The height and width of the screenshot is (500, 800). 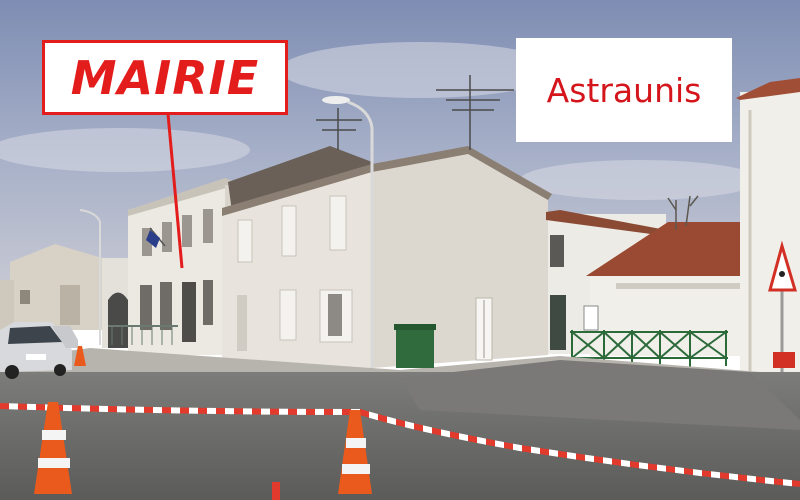 I want to click on mairie-label-text: MAIRIE, so click(x=165, y=77).